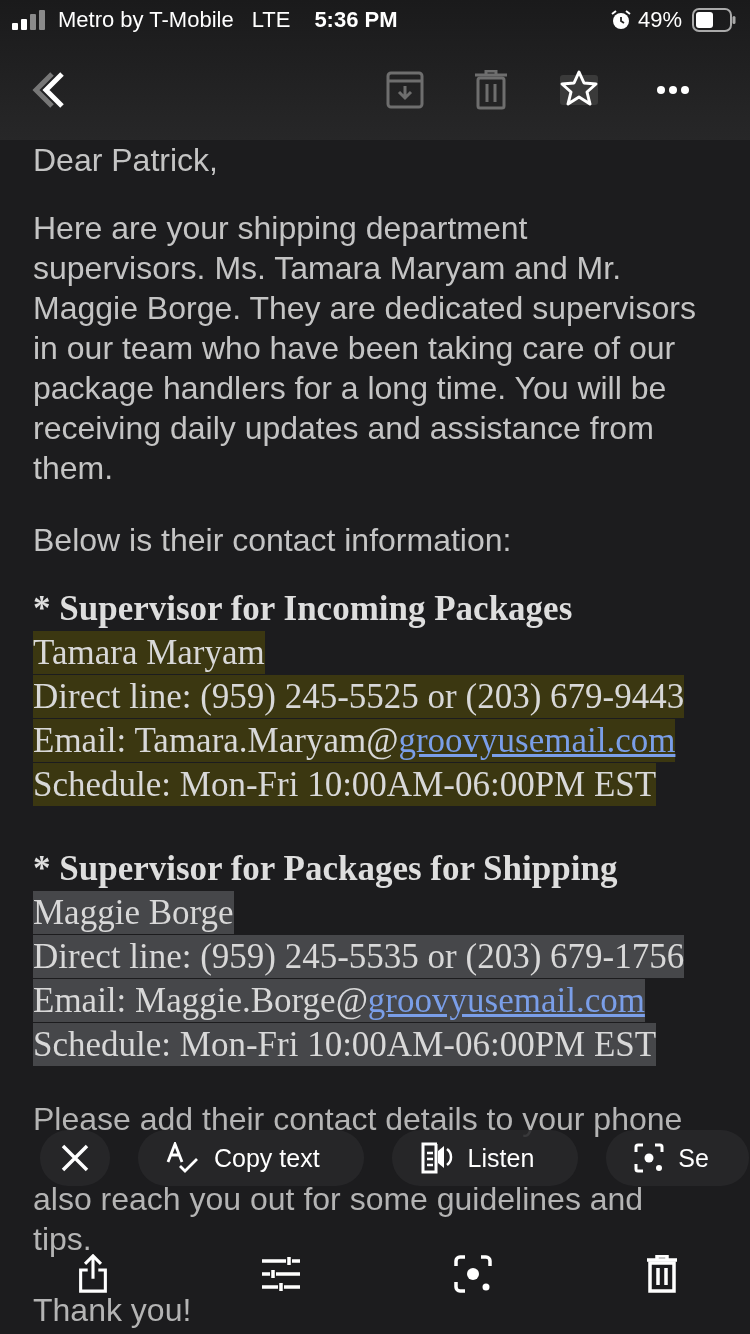 Image resolution: width=750 pixels, height=1334 pixels. I want to click on text-check-icon, so click(183, 1158).